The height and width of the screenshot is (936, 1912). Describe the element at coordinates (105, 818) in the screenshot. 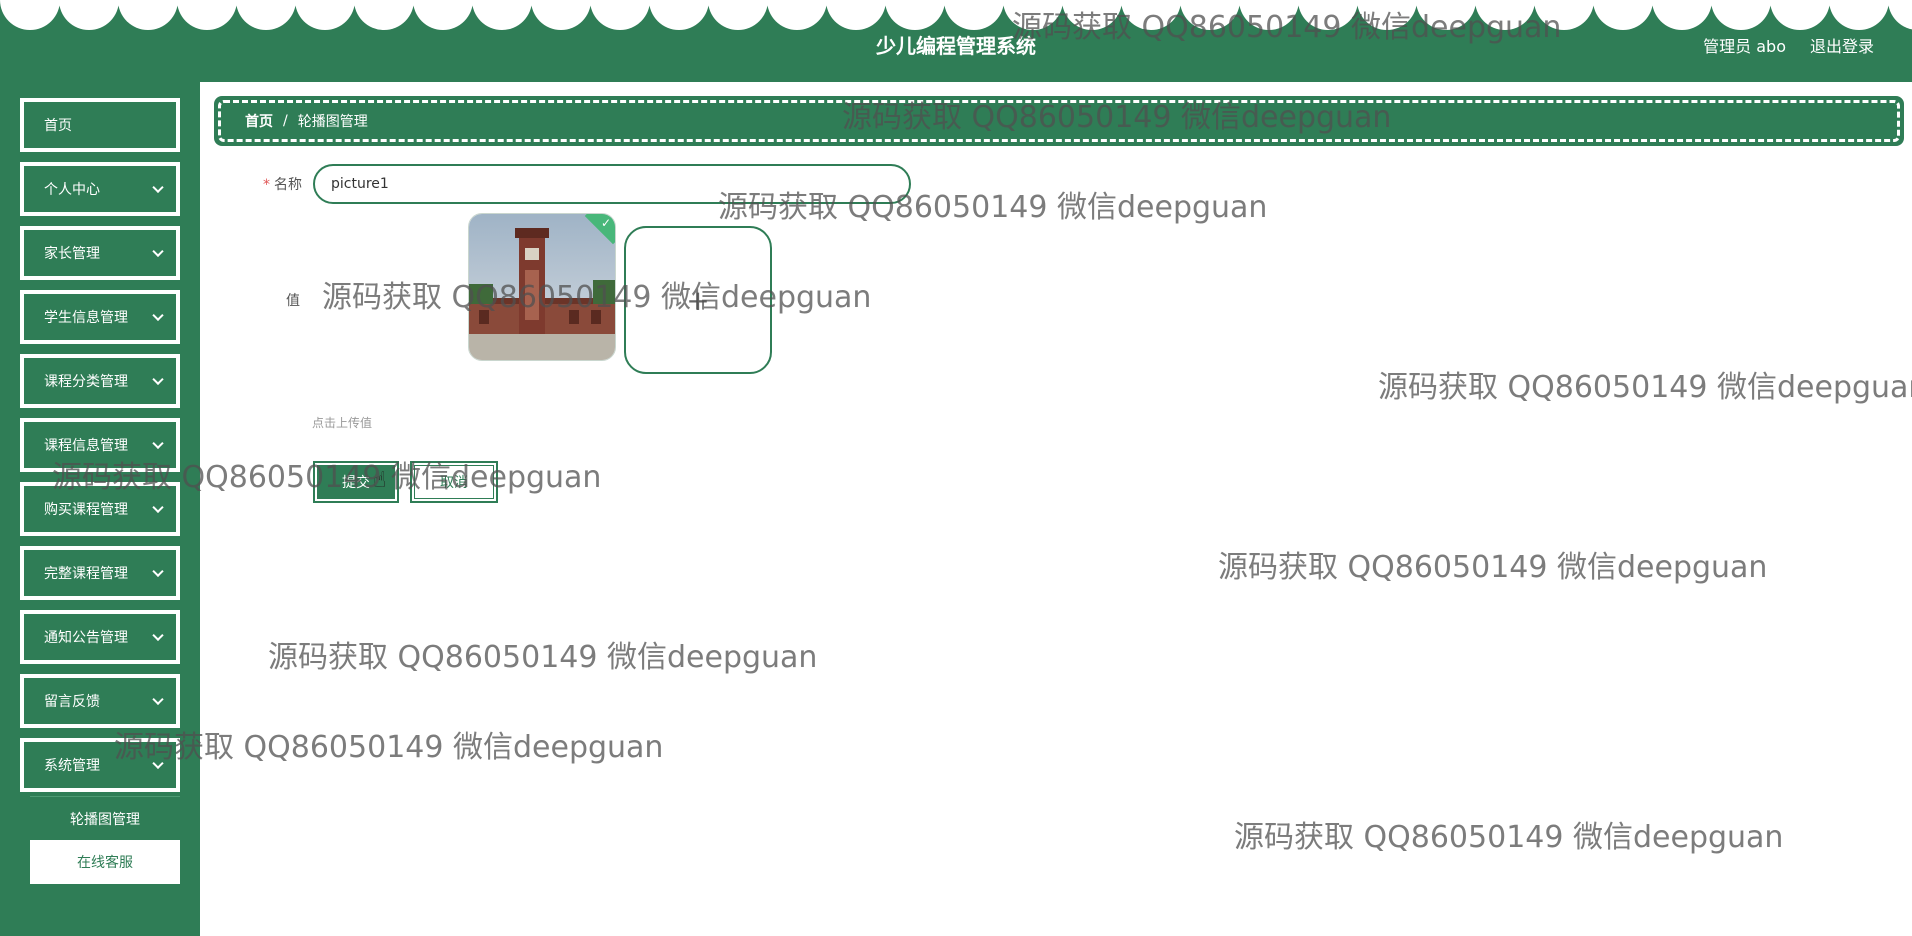

I see `submenu-carousel-management: 轮播图管理` at that location.